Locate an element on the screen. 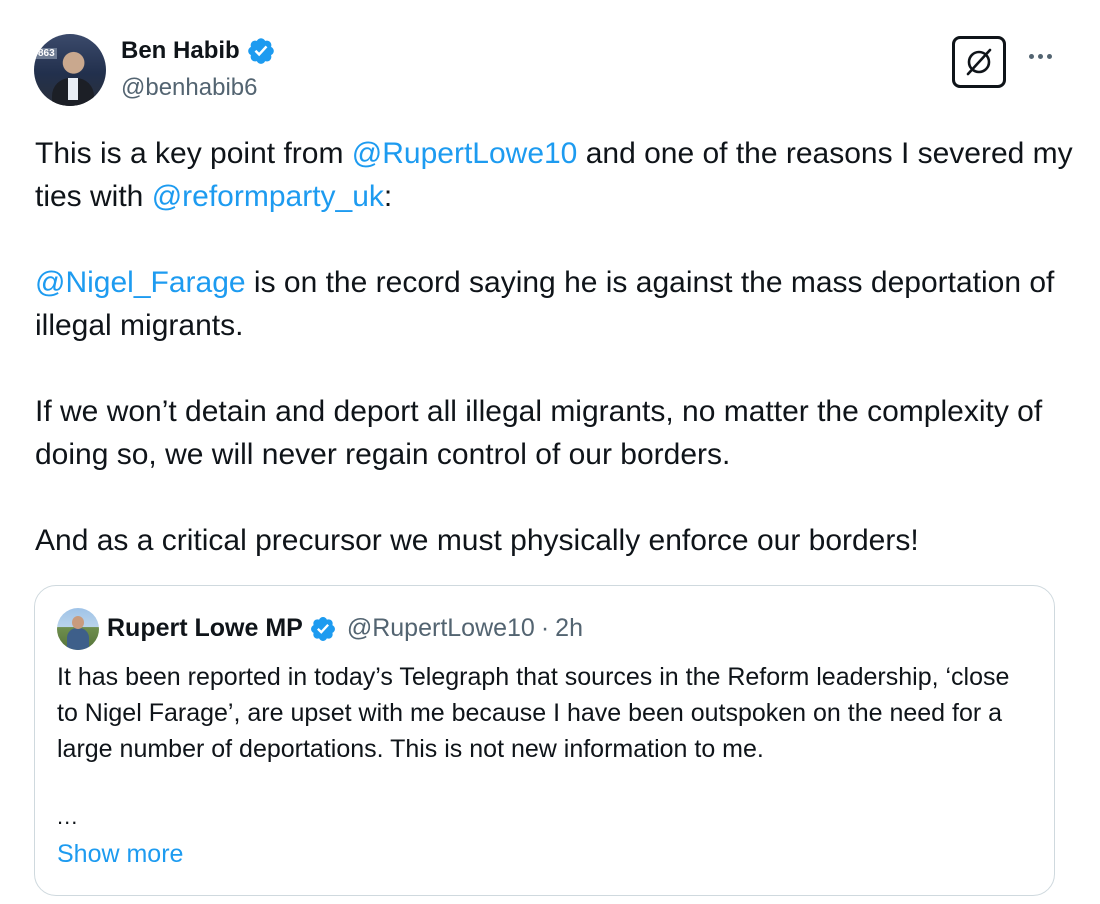 Image resolution: width=1100 pixels, height=904 pixels. author-name-row: Ben Habib is located at coordinates (198, 51).